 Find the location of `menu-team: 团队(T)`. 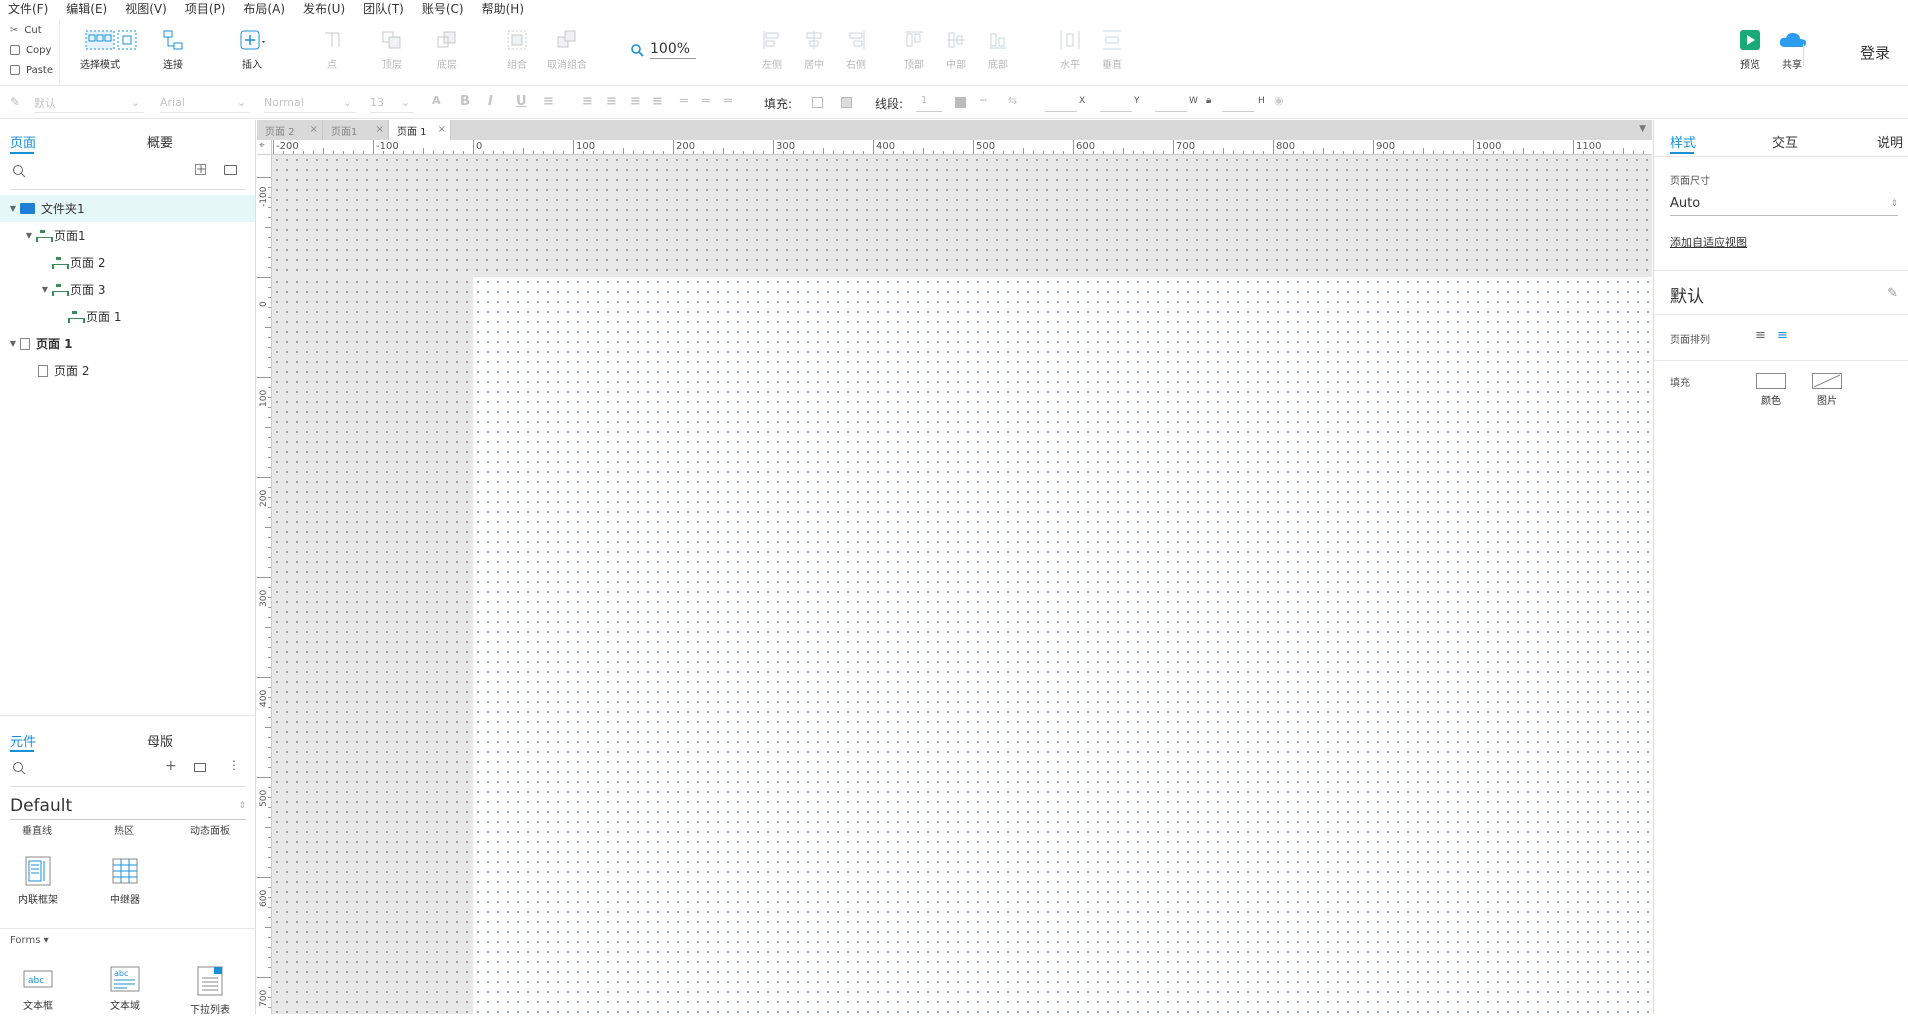

menu-team: 团队(T) is located at coordinates (383, 8).